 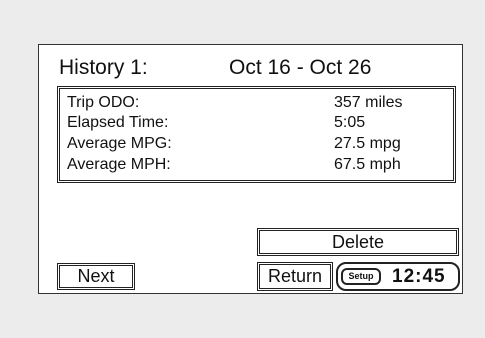 What do you see at coordinates (358, 242) in the screenshot?
I see `delete-button: Delete` at bounding box center [358, 242].